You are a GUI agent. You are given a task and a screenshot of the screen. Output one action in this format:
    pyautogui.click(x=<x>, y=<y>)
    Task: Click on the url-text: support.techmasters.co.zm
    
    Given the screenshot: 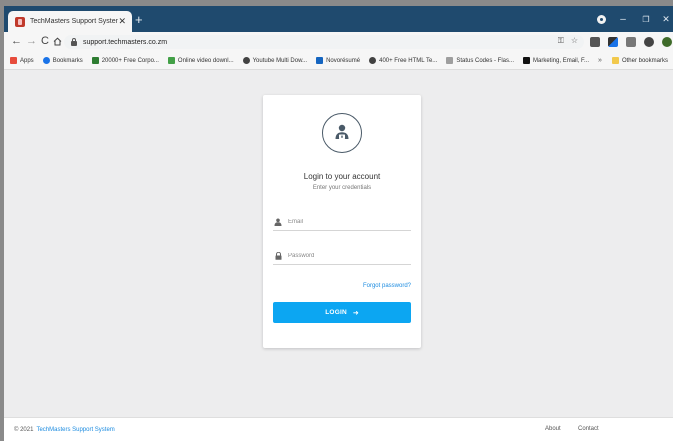 What is the action you would take?
    pyautogui.click(x=125, y=42)
    